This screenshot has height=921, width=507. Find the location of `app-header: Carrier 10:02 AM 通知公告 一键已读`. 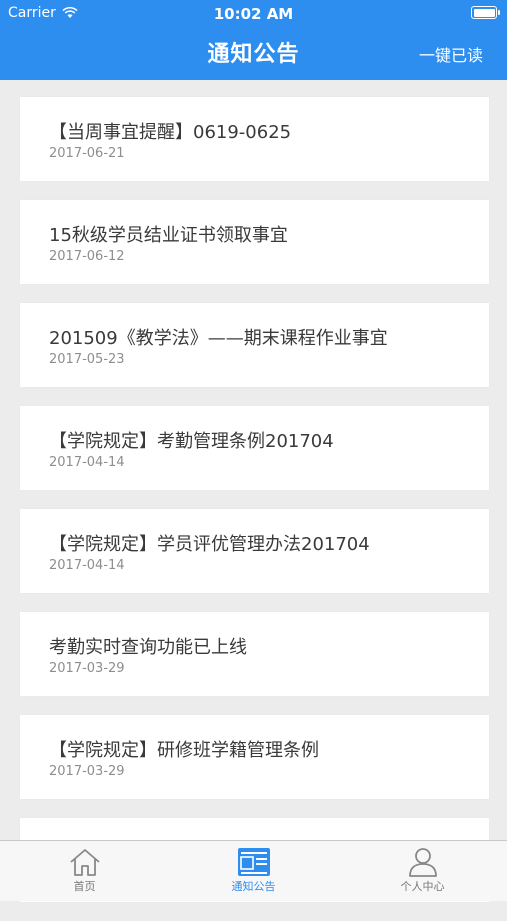

app-header: Carrier 10:02 AM 通知公告 一键已读 is located at coordinates (253, 40).